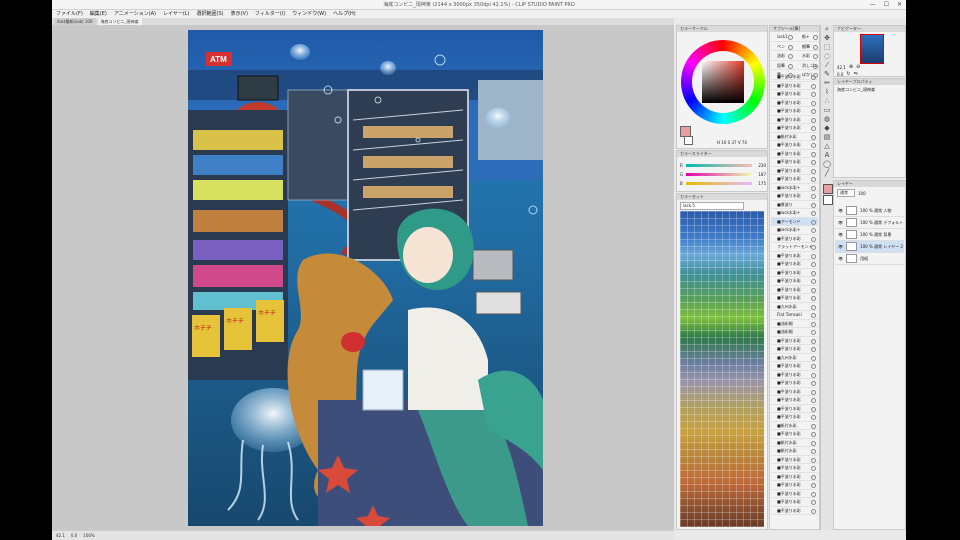 This screenshot has height=540, width=960. Describe the element at coordinates (69, 14) in the screenshot. I see `menu-file: ファイル(F)` at that location.